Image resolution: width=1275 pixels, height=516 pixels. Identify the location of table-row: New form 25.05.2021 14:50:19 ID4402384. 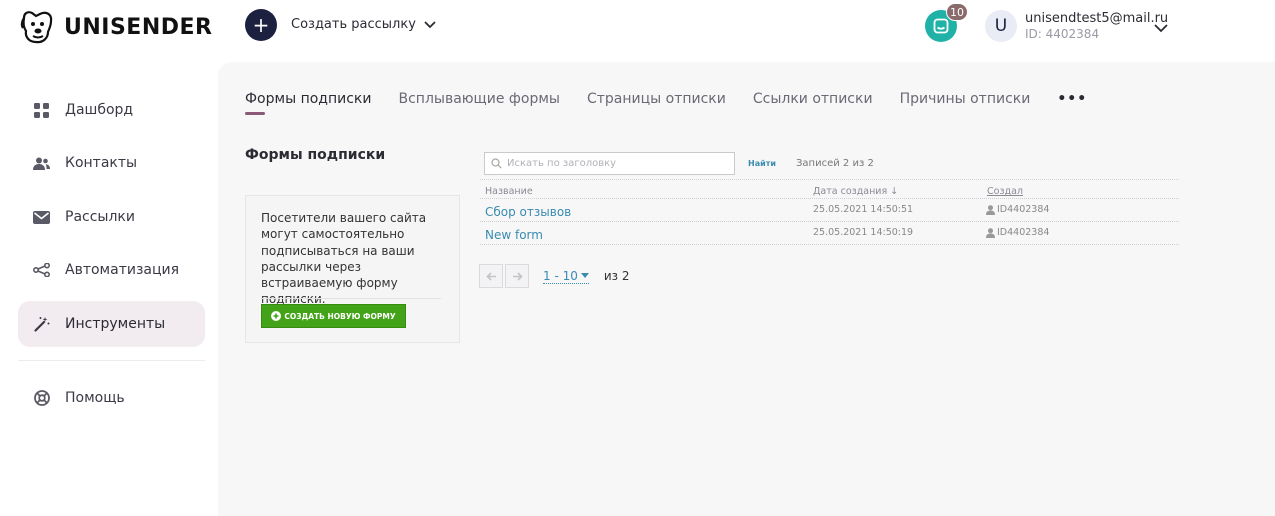
(829, 233).